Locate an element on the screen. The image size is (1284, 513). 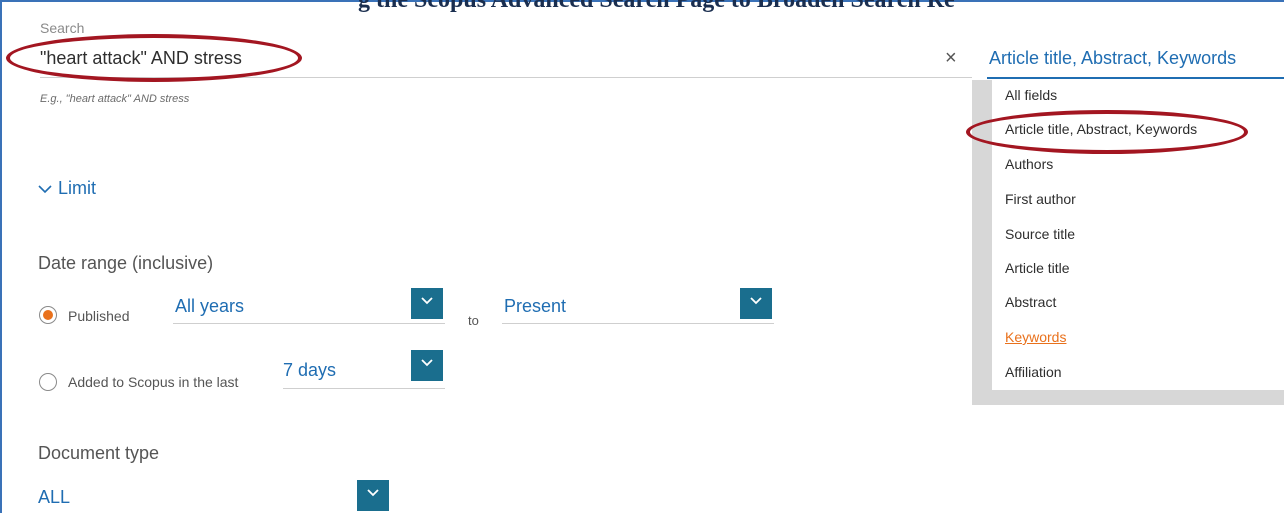
document-type-select: ALL is located at coordinates (54, 497).